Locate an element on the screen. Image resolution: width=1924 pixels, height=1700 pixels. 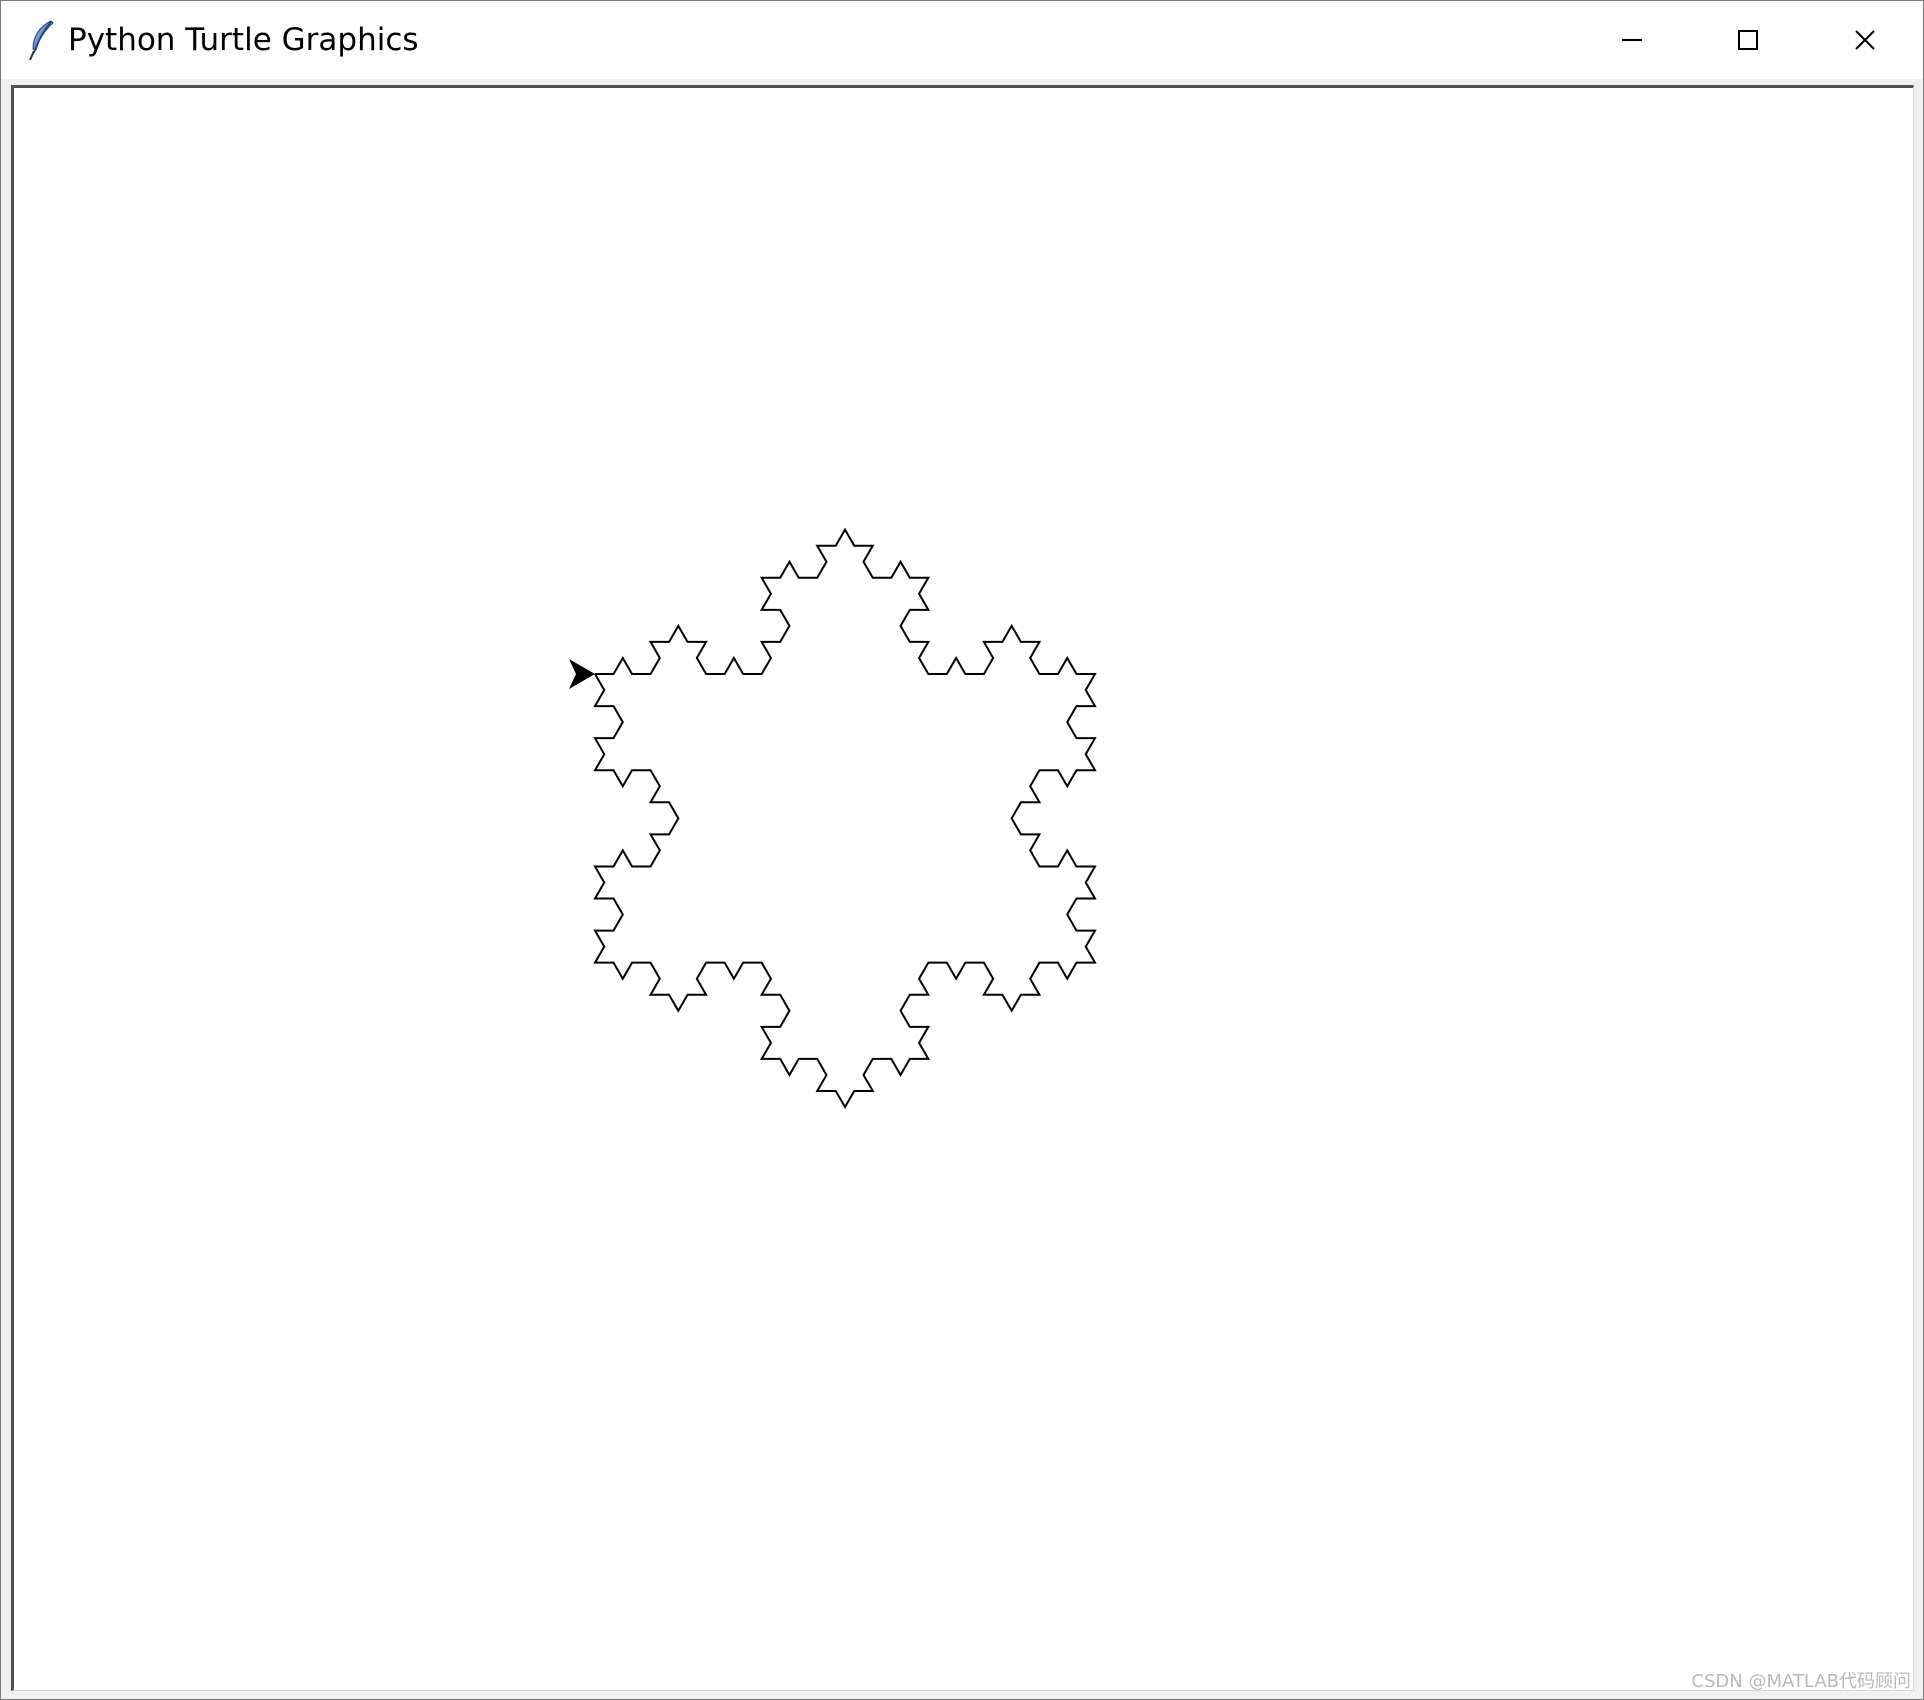
maximize-icon is located at coordinates (1748, 40).